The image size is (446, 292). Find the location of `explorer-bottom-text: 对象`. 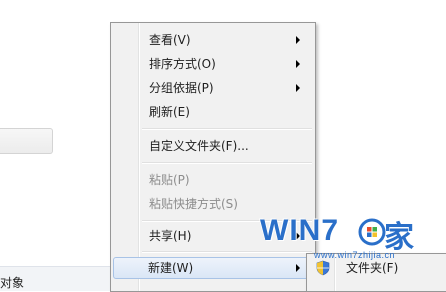

explorer-bottom-text: 对象 is located at coordinates (12, 283).